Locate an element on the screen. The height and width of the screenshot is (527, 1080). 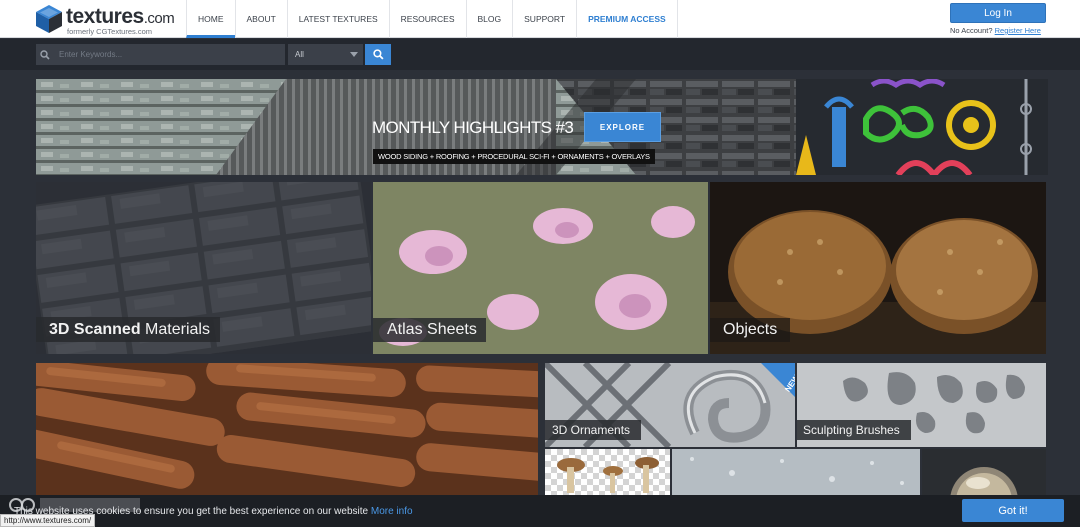
nav-about: ABOUT is located at coordinates (260, 19).